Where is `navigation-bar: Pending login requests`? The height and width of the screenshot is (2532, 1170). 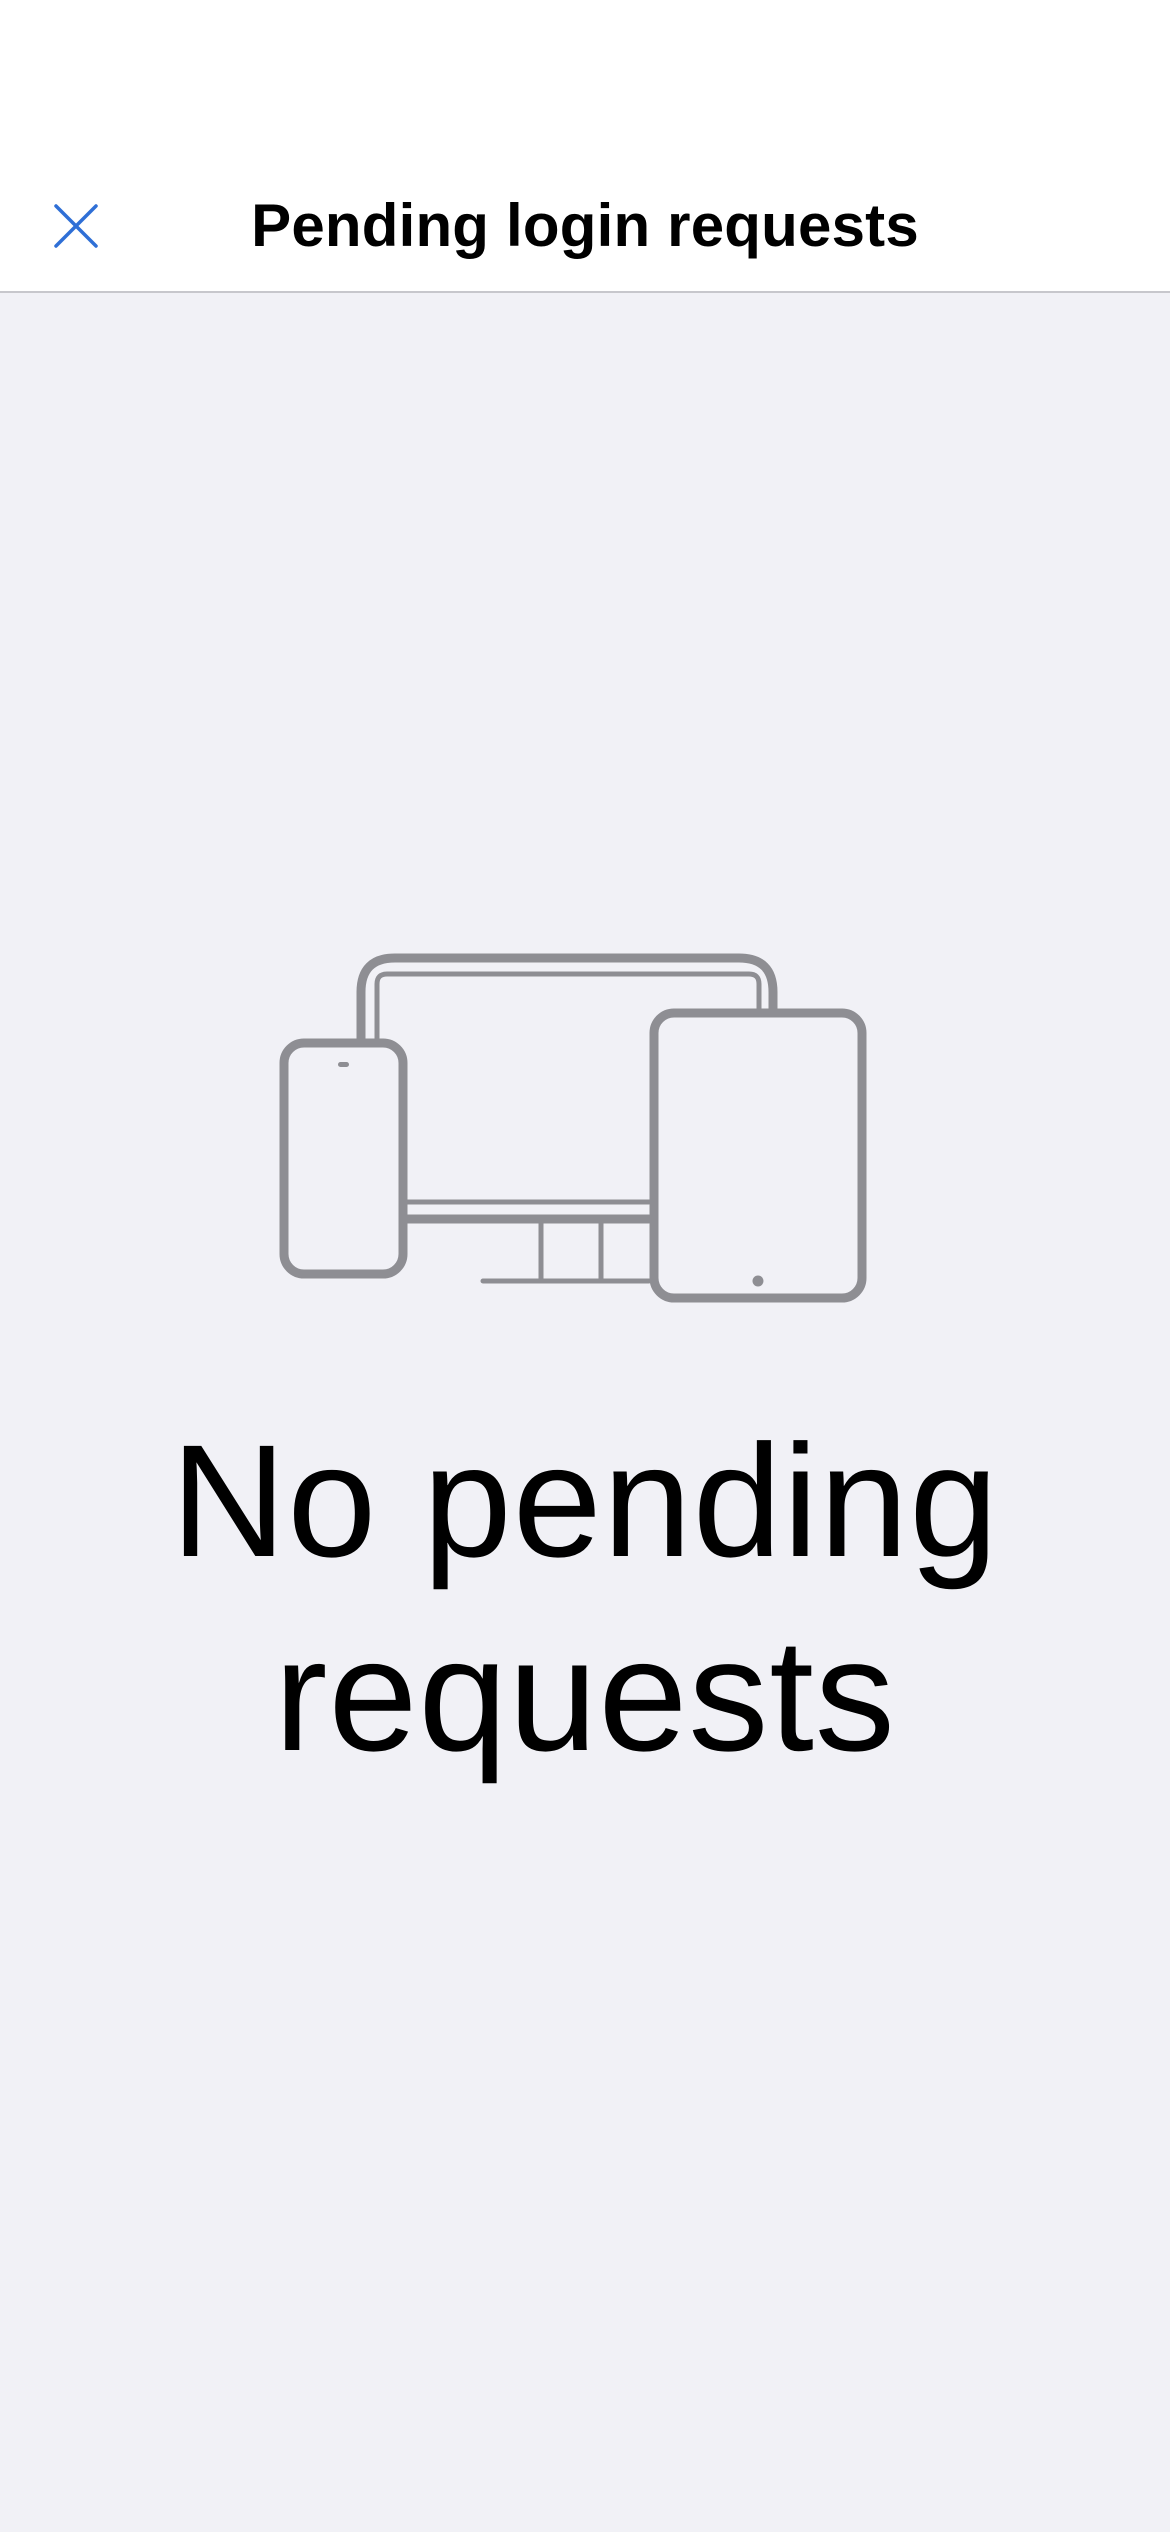
navigation-bar: Pending login requests is located at coordinates (585, 146).